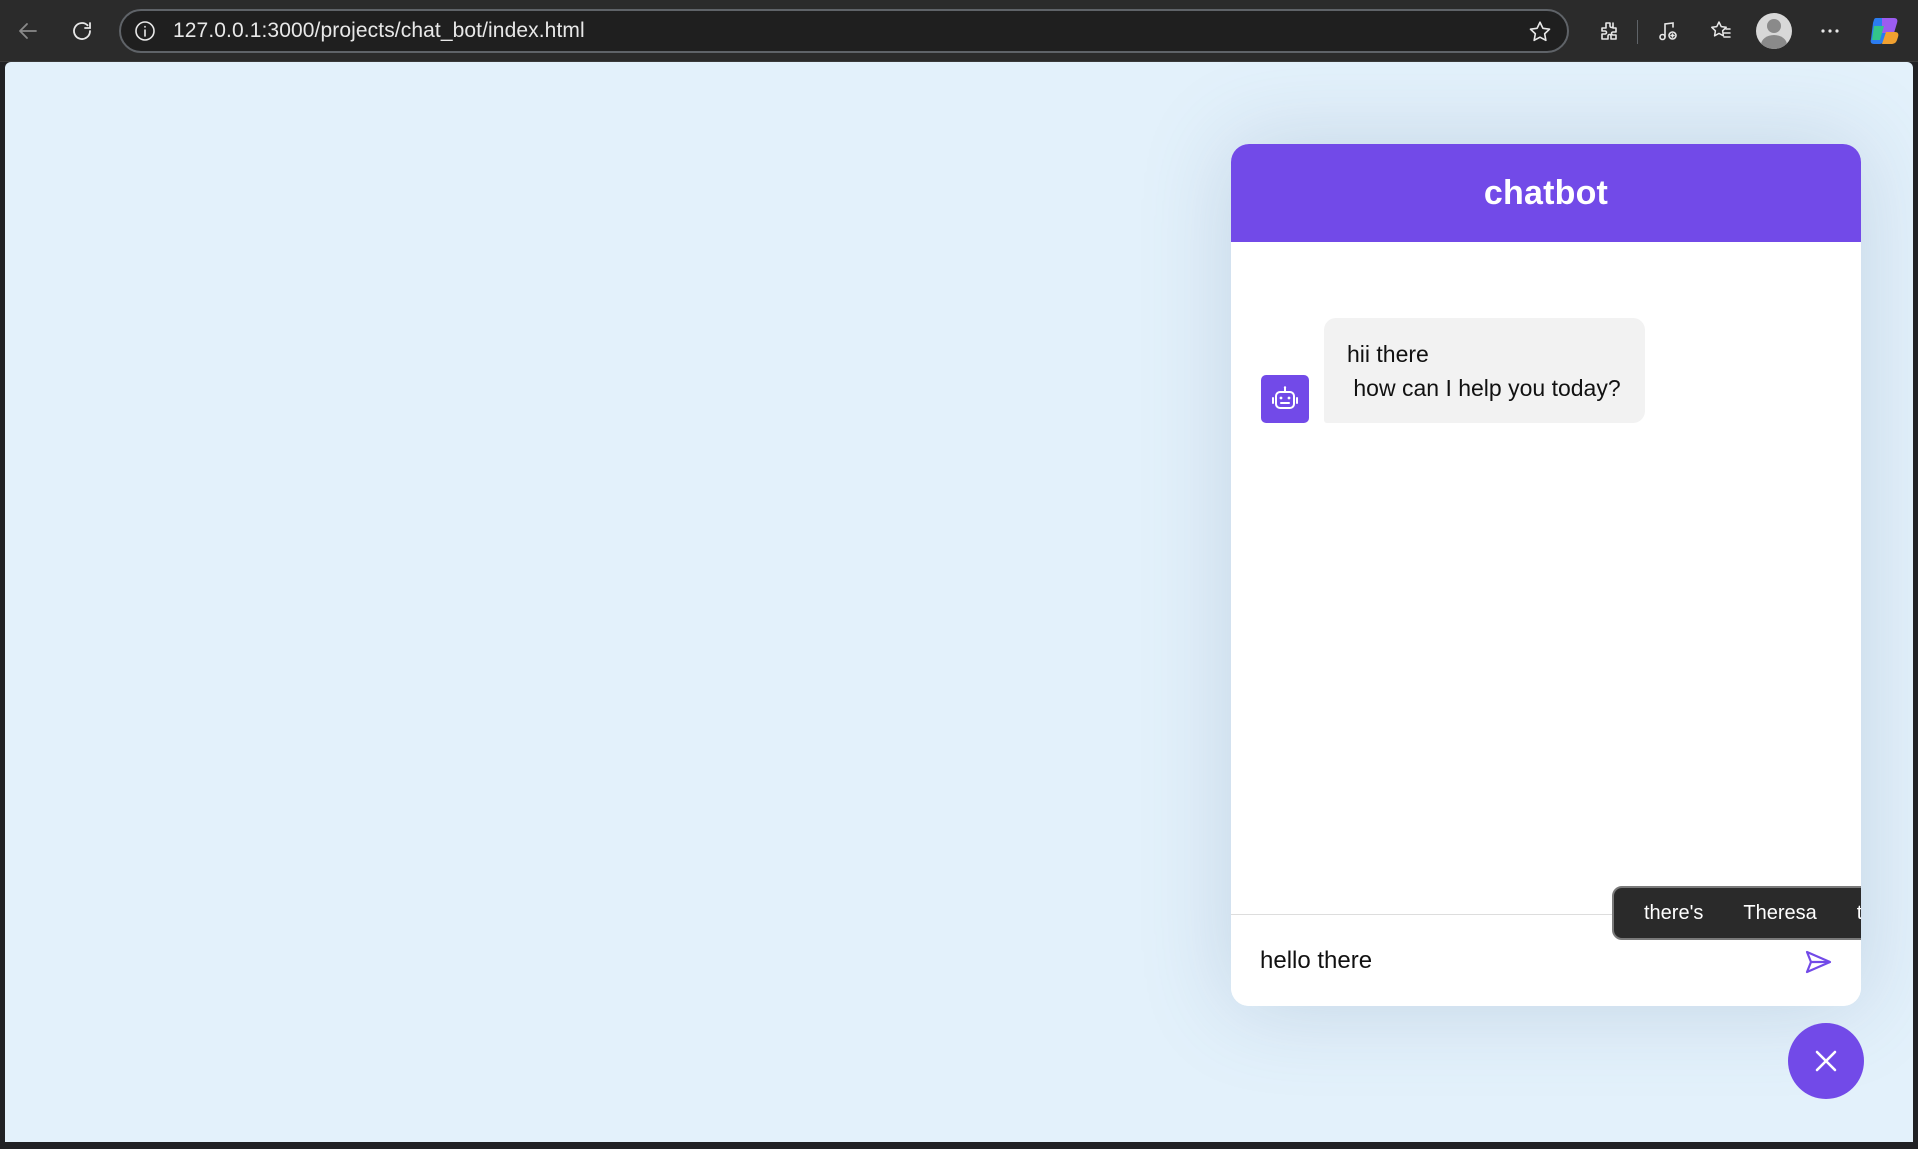 The width and height of the screenshot is (1918, 1149). Describe the element at coordinates (1779, 913) in the screenshot. I see `suggestion-item: Theresa` at that location.